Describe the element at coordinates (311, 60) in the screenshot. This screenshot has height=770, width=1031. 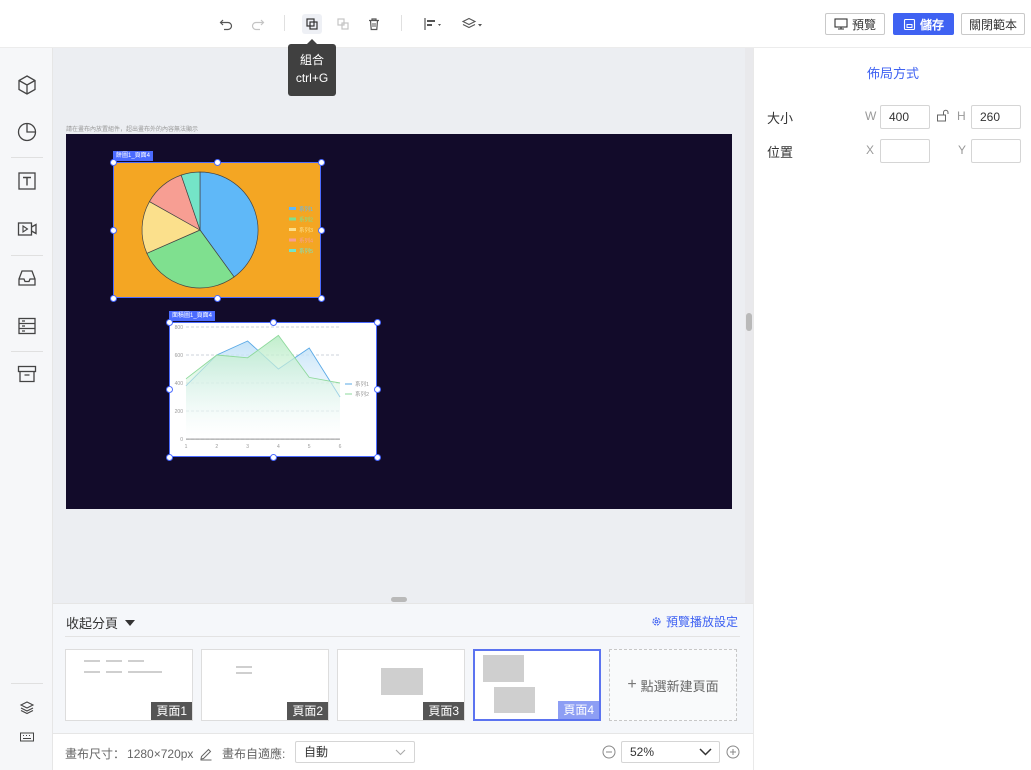
I see `tooltip-title: 組合` at that location.